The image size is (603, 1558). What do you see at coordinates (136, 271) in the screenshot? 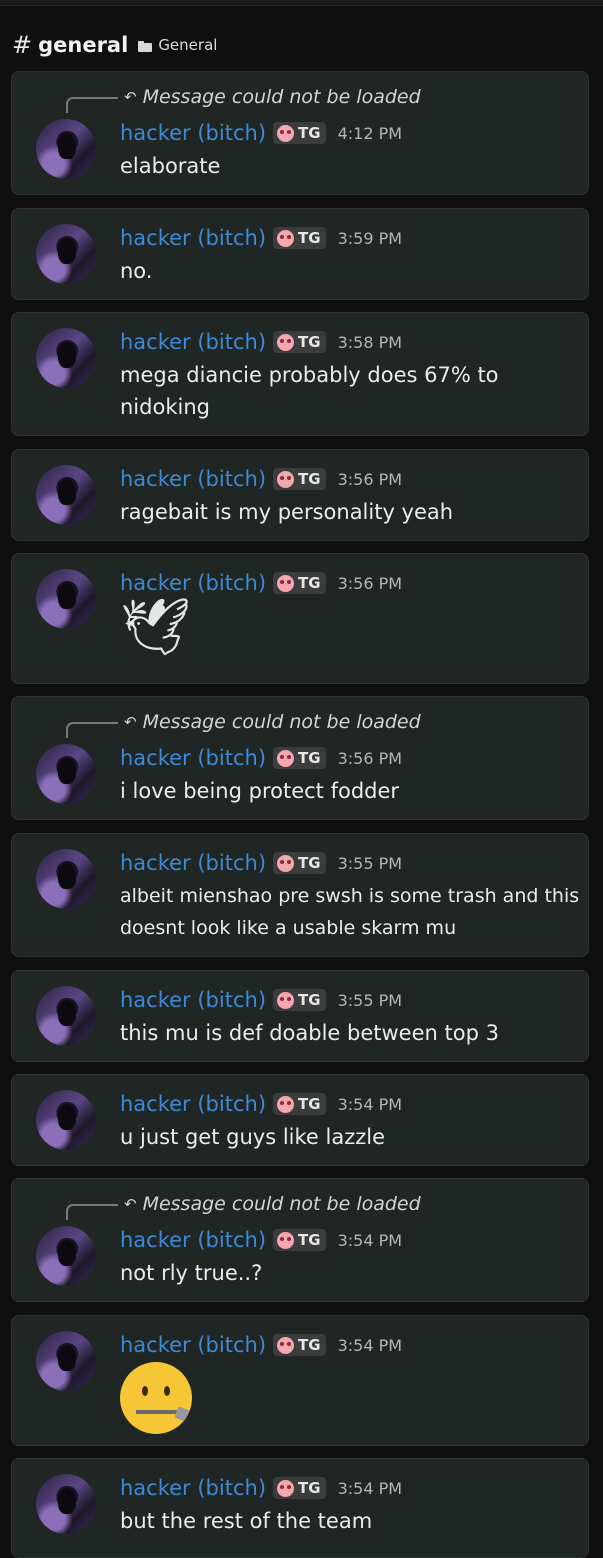
I see `message-text: no.` at bounding box center [136, 271].